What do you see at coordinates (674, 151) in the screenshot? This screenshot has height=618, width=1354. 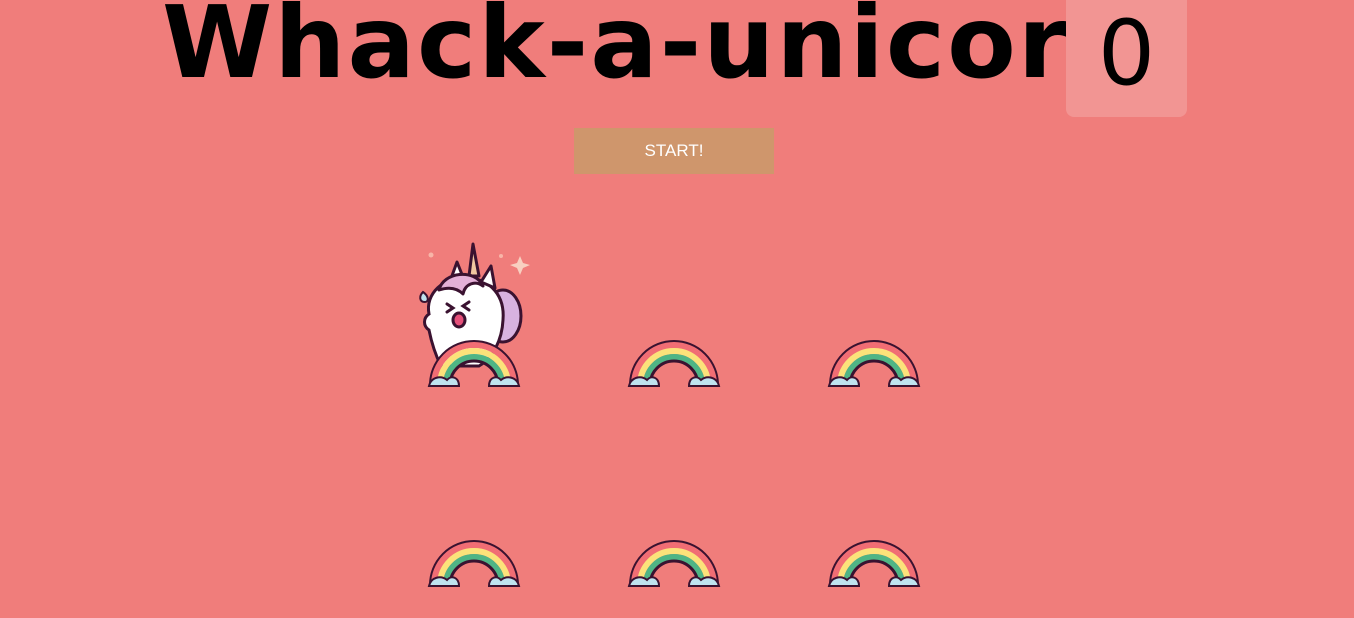 I see `start-button: START!` at bounding box center [674, 151].